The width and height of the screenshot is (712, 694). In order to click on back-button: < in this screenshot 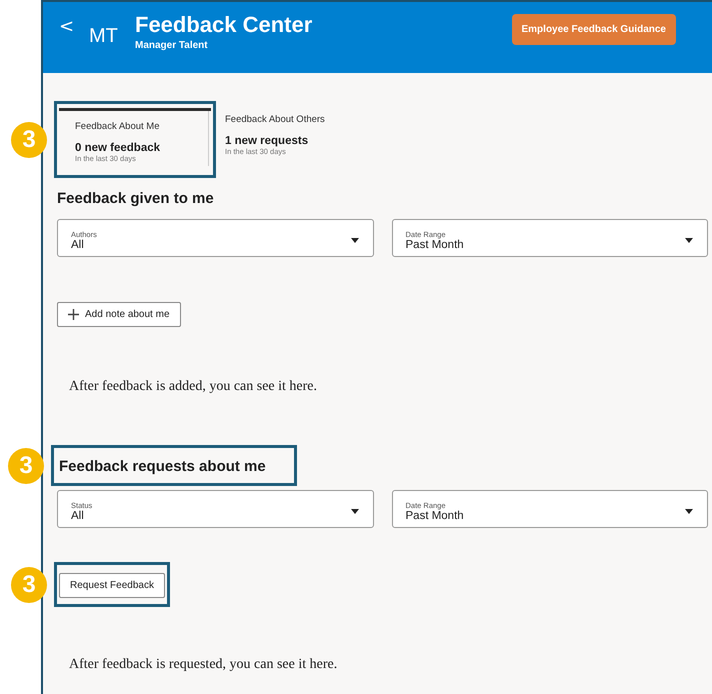, I will do `click(74, 26)`.